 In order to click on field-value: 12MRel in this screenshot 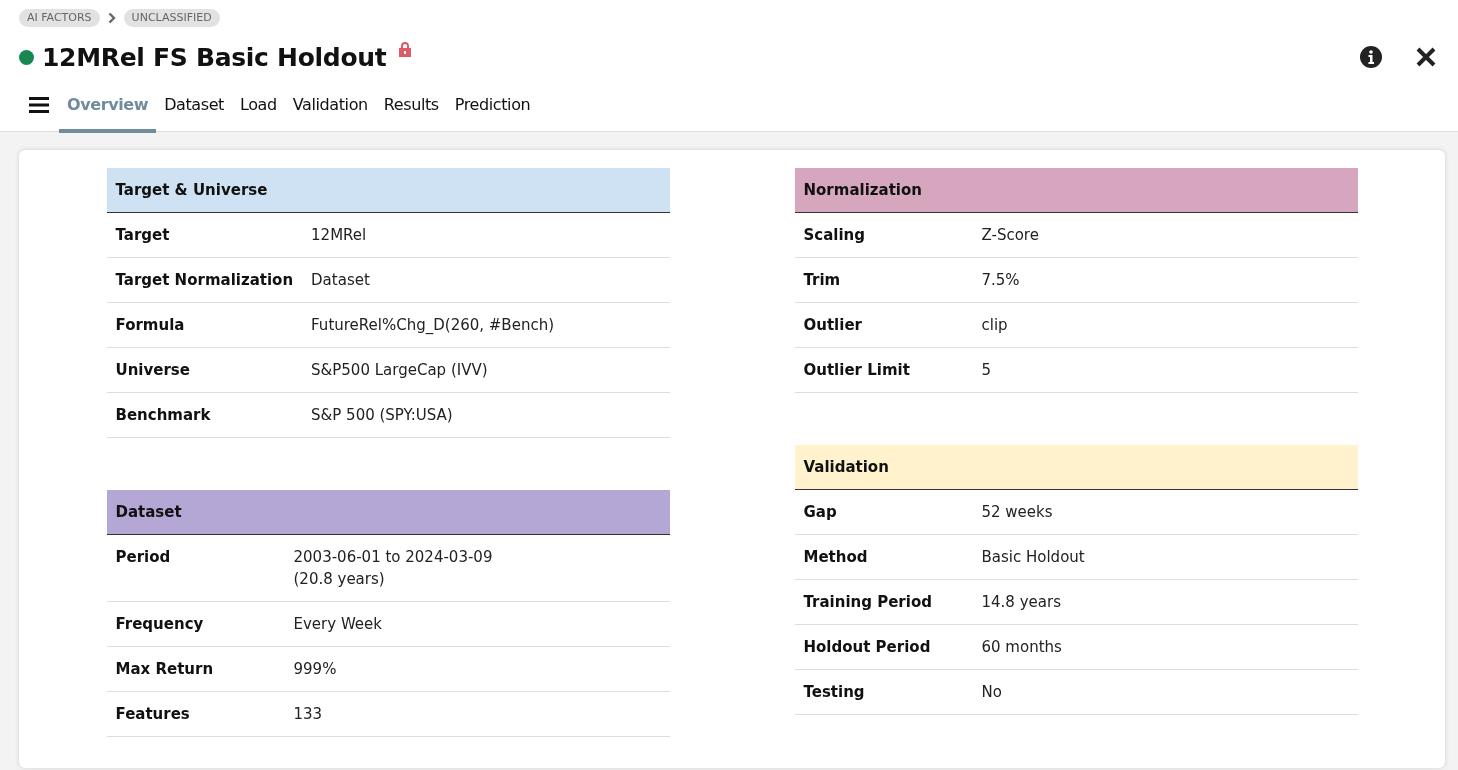, I will do `click(339, 235)`.